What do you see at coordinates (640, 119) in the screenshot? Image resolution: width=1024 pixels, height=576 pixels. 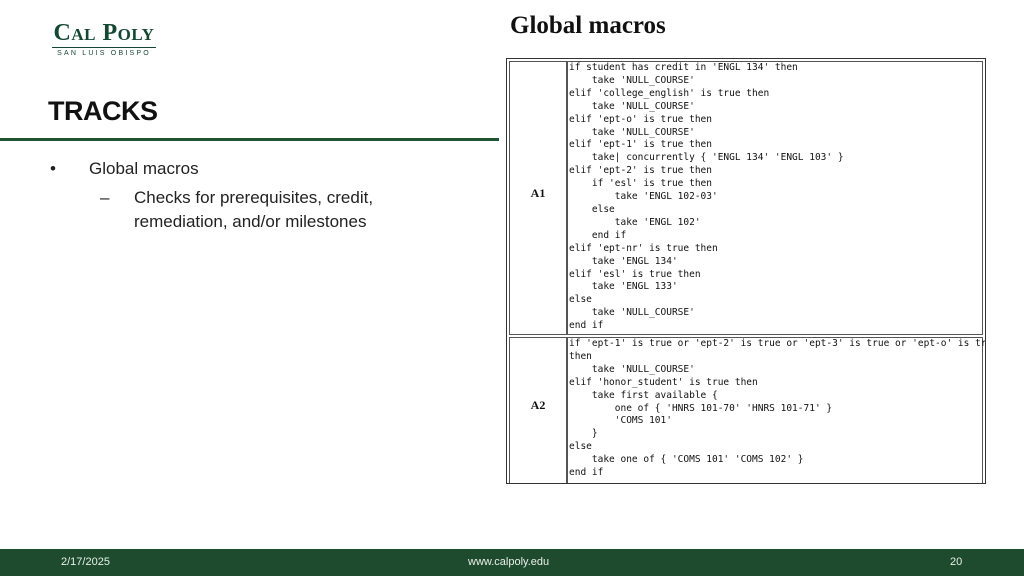 I see `code-line: elif 'ept-o' is true then` at bounding box center [640, 119].